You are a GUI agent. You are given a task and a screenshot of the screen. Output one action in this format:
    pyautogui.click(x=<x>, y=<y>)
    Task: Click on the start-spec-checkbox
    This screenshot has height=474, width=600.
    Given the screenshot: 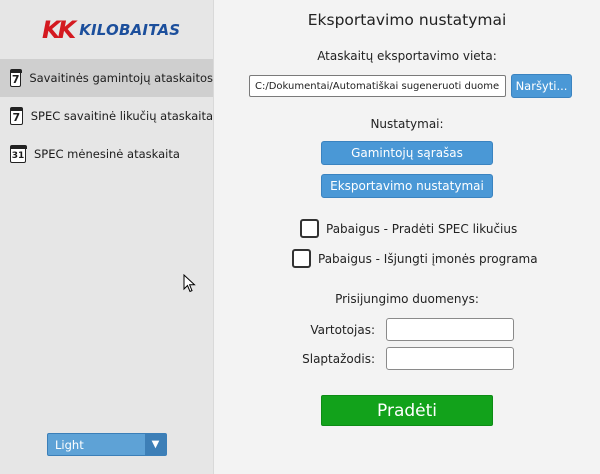 What is the action you would take?
    pyautogui.click(x=309, y=228)
    